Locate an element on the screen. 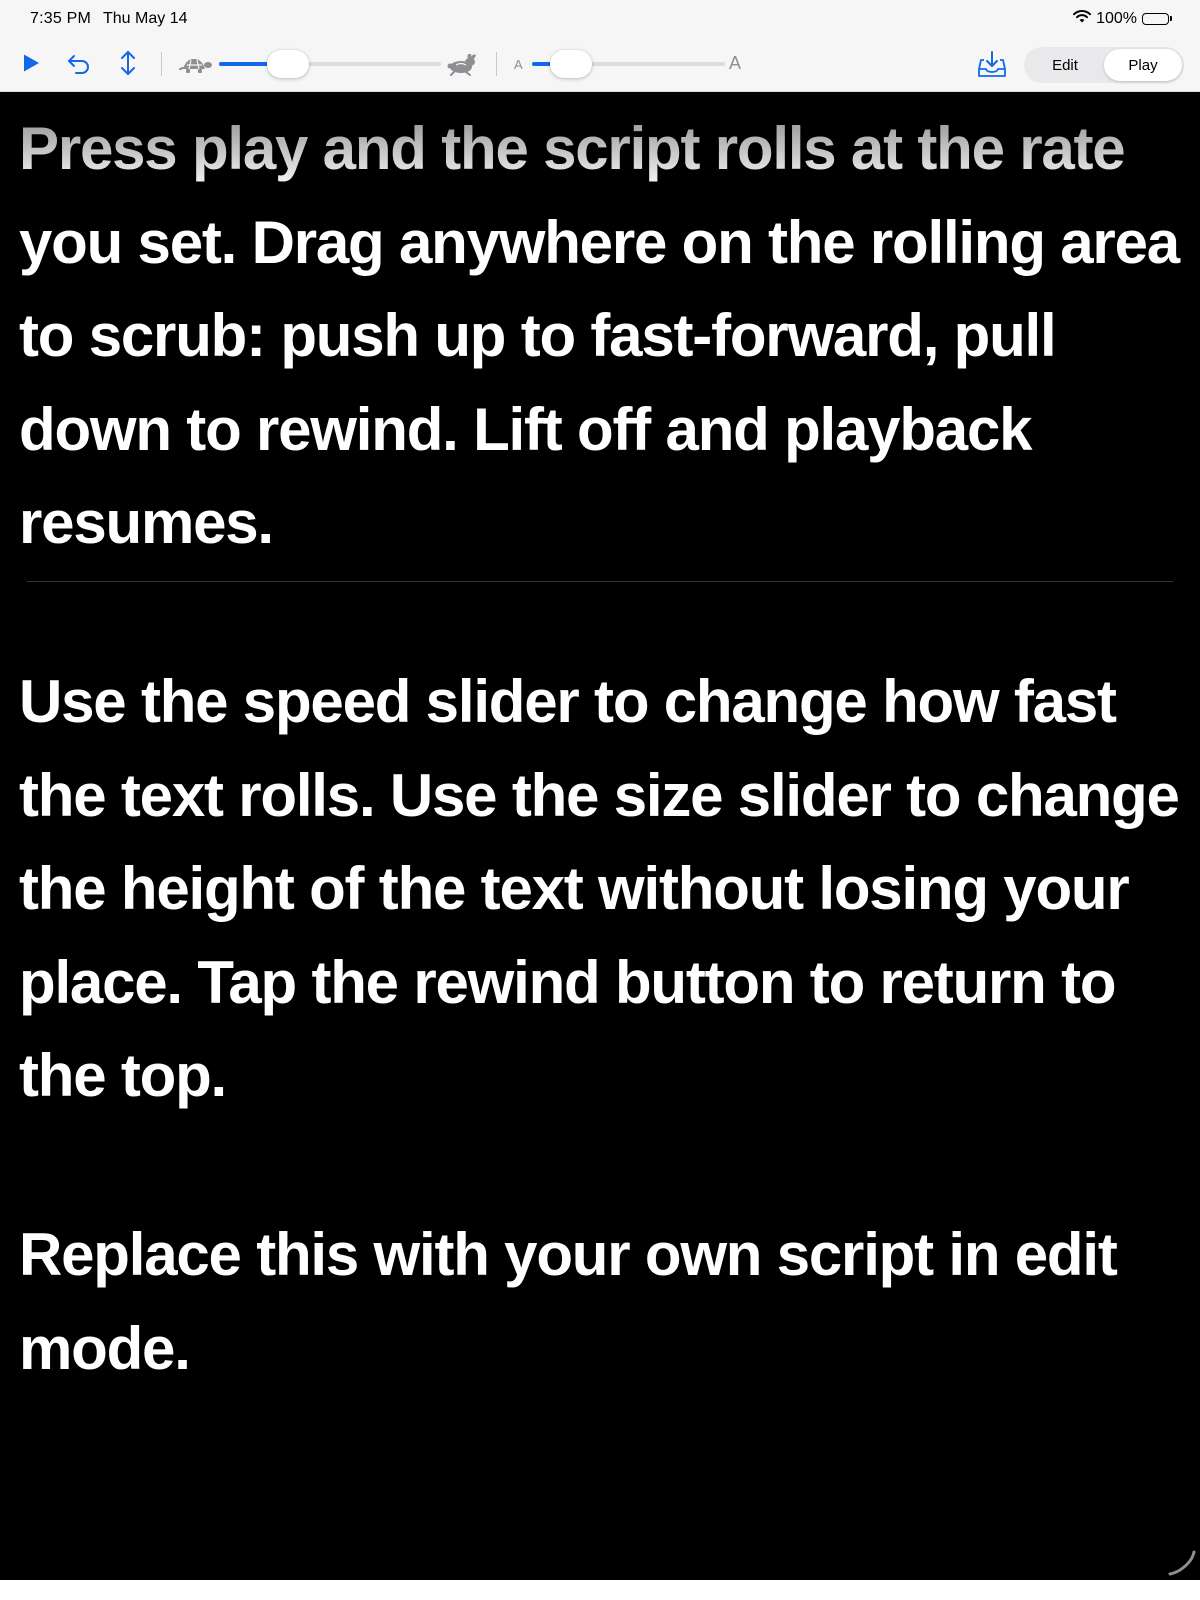 The height and width of the screenshot is (1600, 1200). home-indicator-area is located at coordinates (600, 1590).